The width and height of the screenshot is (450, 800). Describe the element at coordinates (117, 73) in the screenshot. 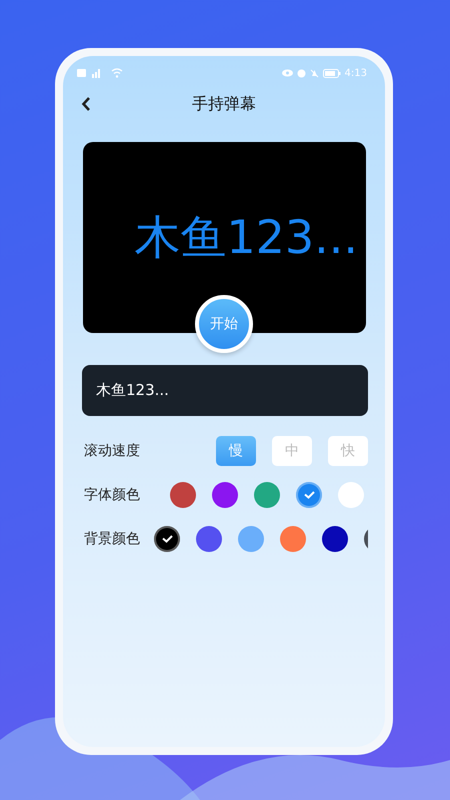

I see `wifi-icon` at that location.